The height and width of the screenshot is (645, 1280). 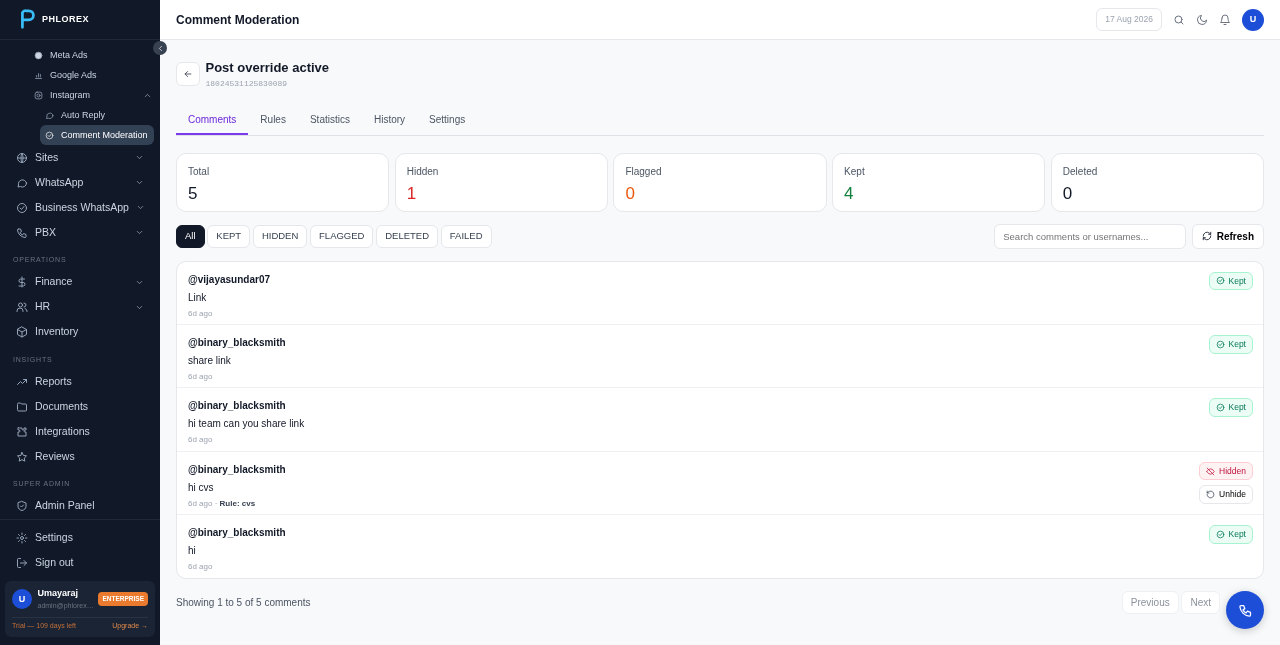 What do you see at coordinates (237, 503) in the screenshot?
I see `rule-label: Rule: cvs` at bounding box center [237, 503].